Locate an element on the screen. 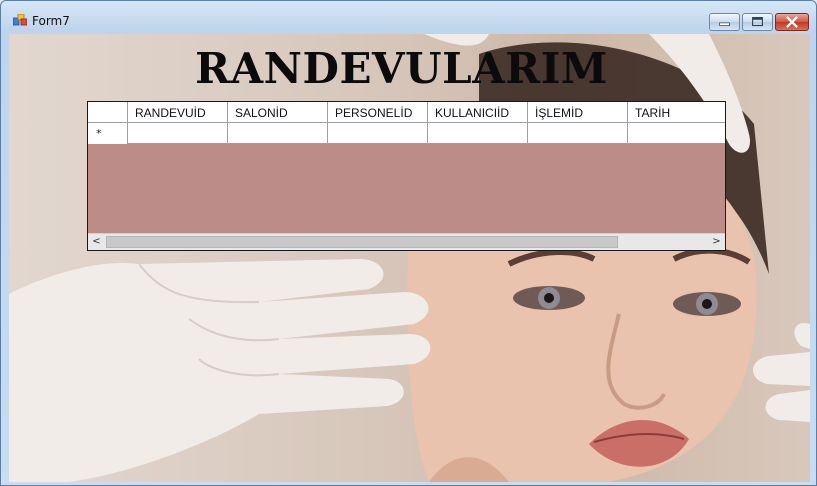 Image resolution: width=817 pixels, height=486 pixels. title-bar: Form7 is located at coordinates (408, 18).